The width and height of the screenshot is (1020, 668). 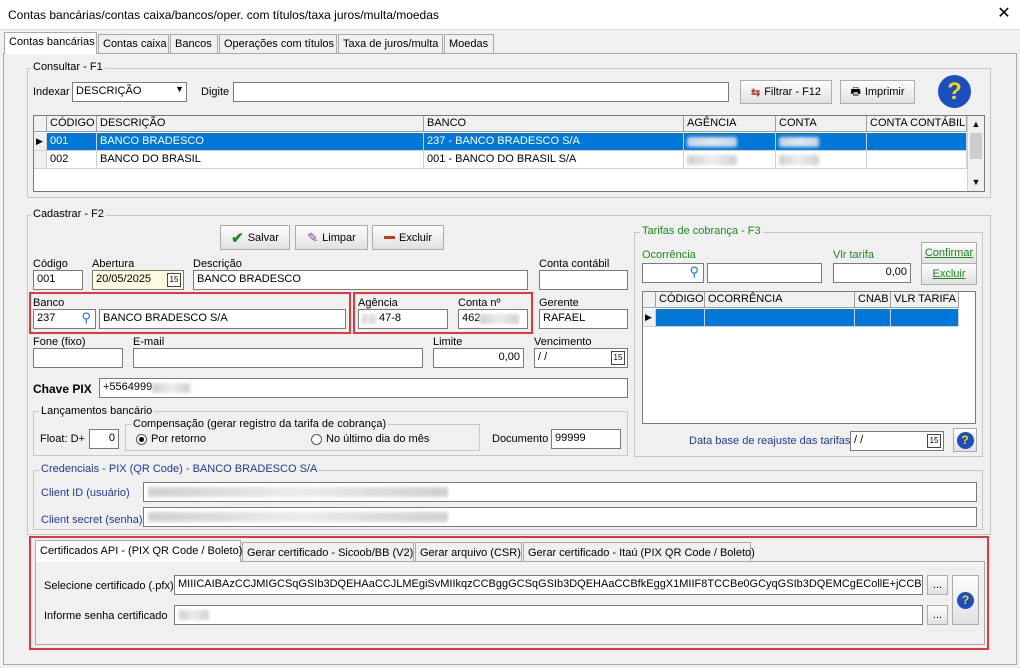 I want to click on table-row-cell: 001 - BANCO DO BRASIL S/A, so click(x=554, y=160).